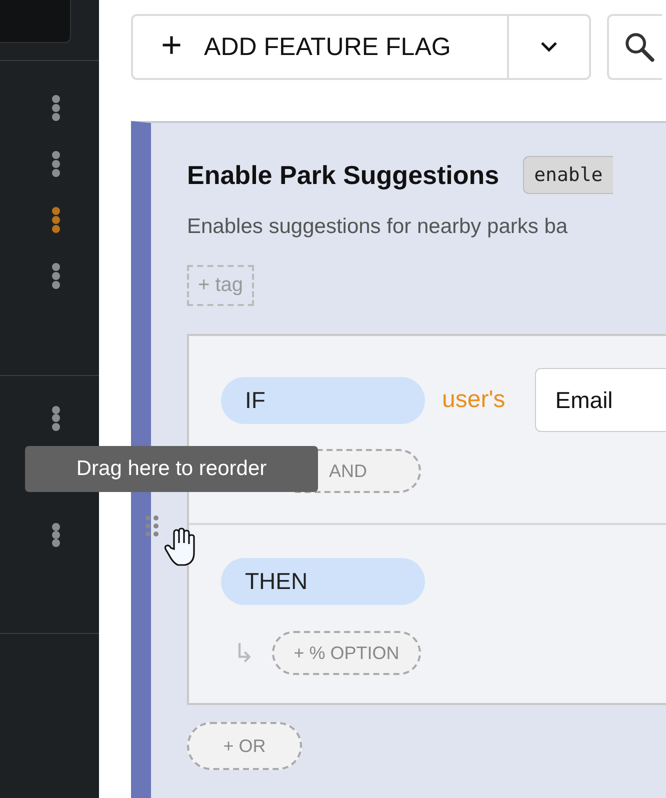 This screenshot has height=798, width=666. What do you see at coordinates (634, 47) in the screenshot?
I see `search-button` at bounding box center [634, 47].